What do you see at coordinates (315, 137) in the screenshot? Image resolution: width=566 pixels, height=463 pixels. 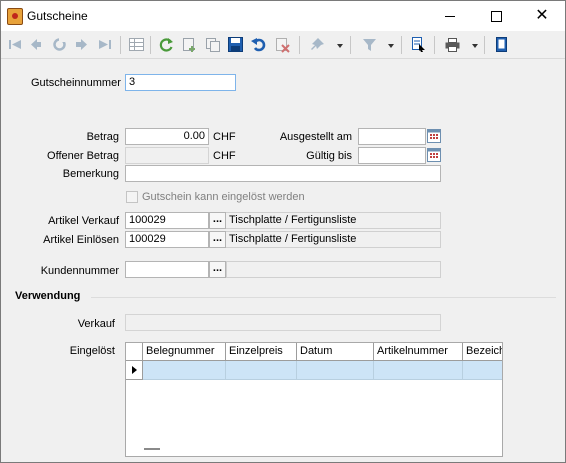 I see `issued-date-label: Ausgestellt am` at bounding box center [315, 137].